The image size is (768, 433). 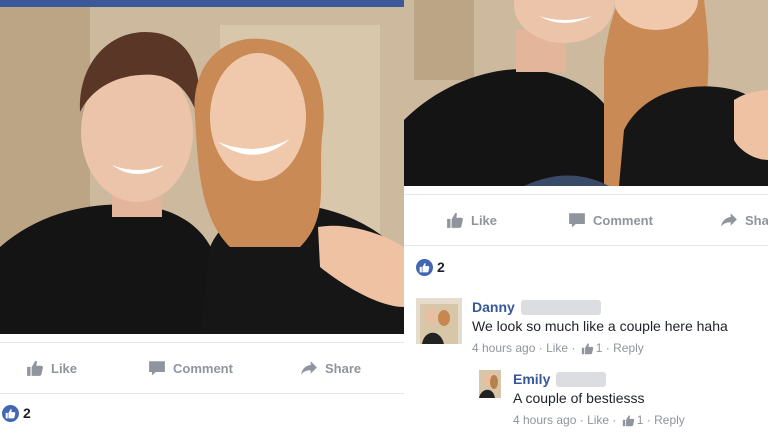 What do you see at coordinates (744, 220) in the screenshot?
I see `share-button: Sha` at bounding box center [744, 220].